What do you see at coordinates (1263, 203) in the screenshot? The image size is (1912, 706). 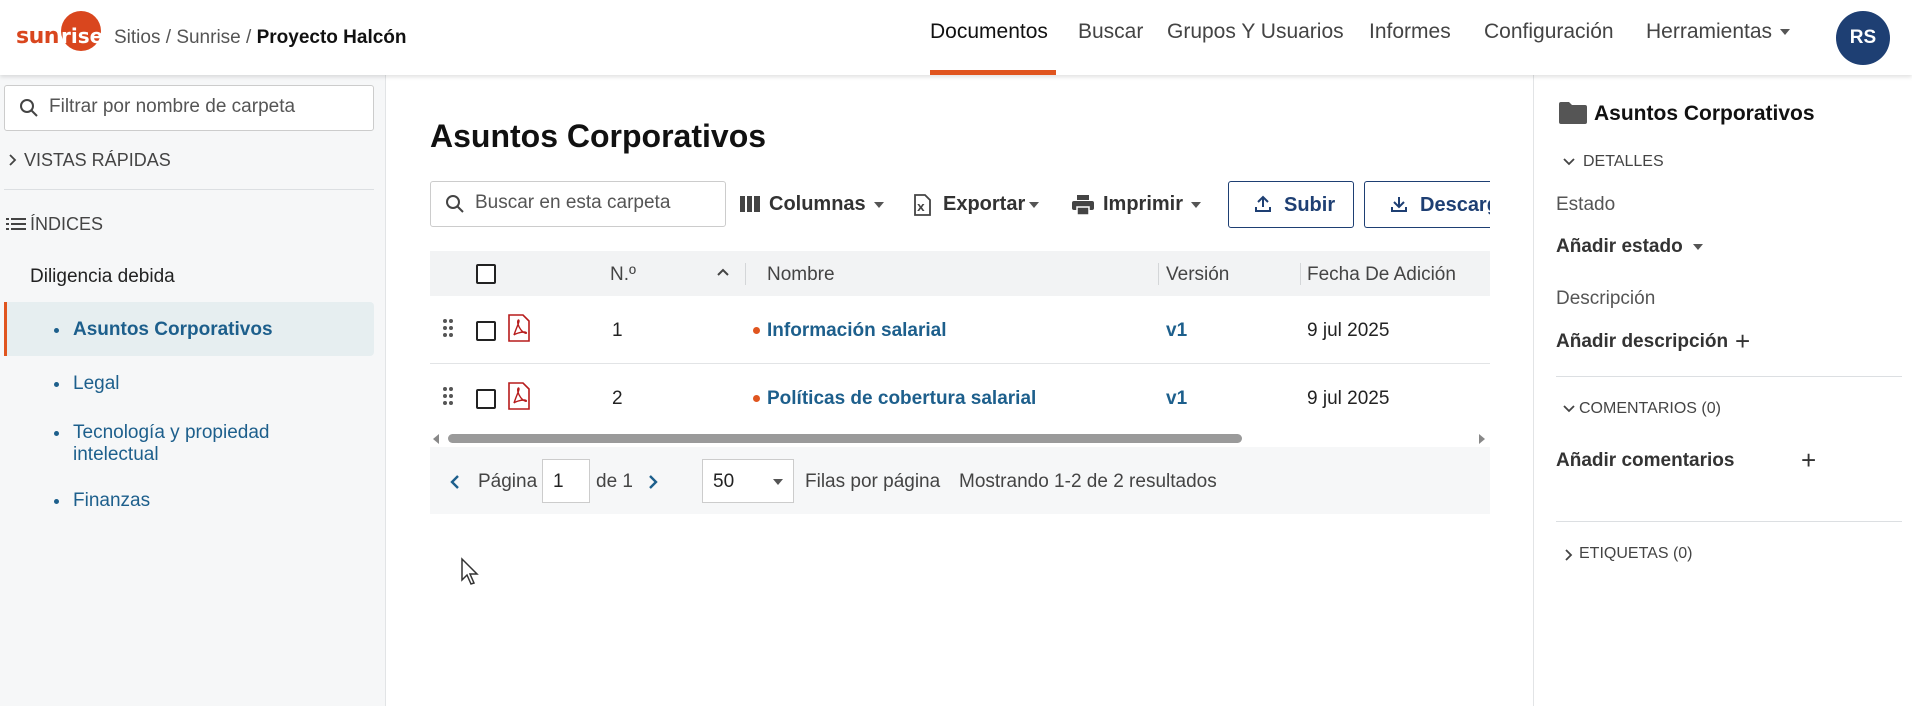 I see `upload-icon` at bounding box center [1263, 203].